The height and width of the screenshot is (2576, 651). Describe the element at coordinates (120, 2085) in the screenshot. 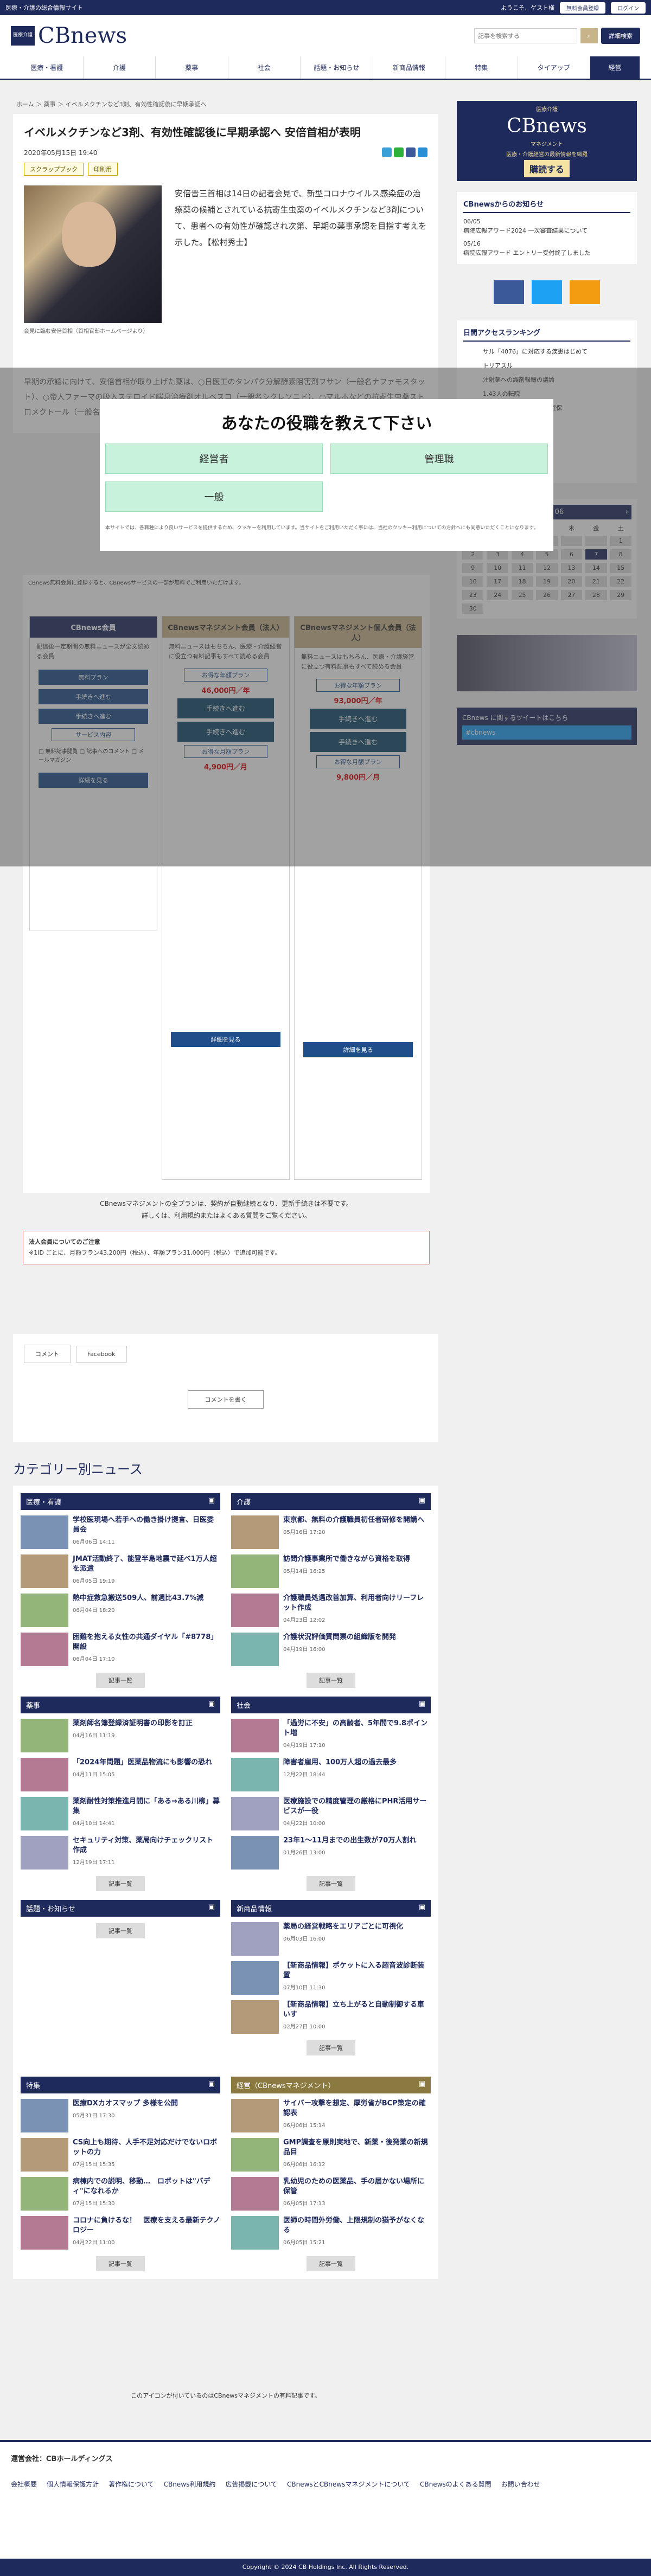

I see `category-header: 特集 ▣` at that location.